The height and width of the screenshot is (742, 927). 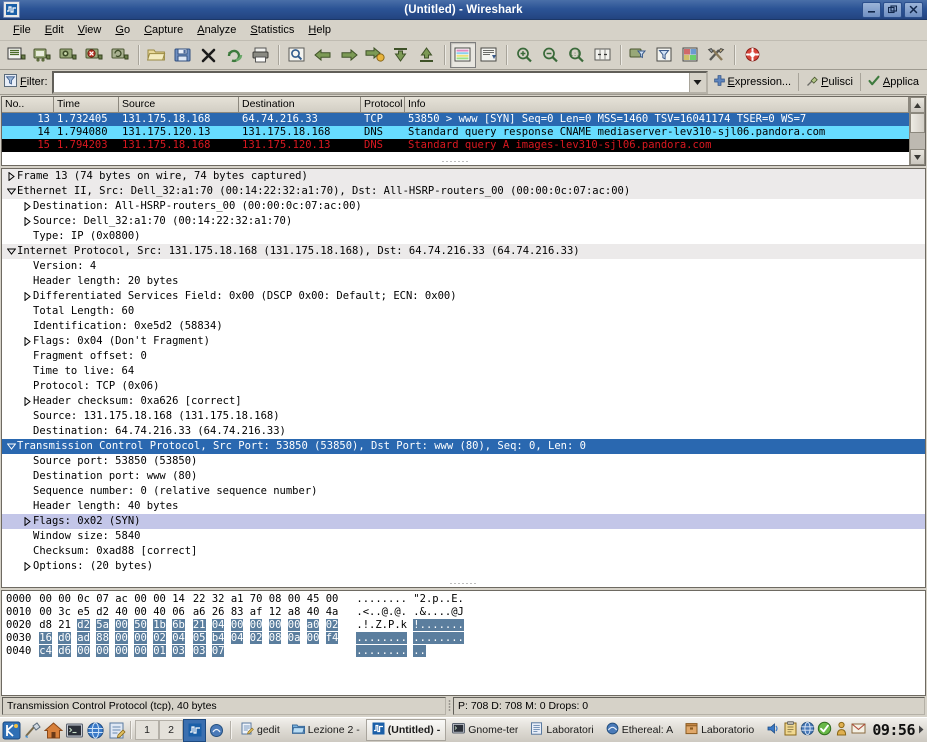 I want to click on menu-file: File, so click(x=22, y=30).